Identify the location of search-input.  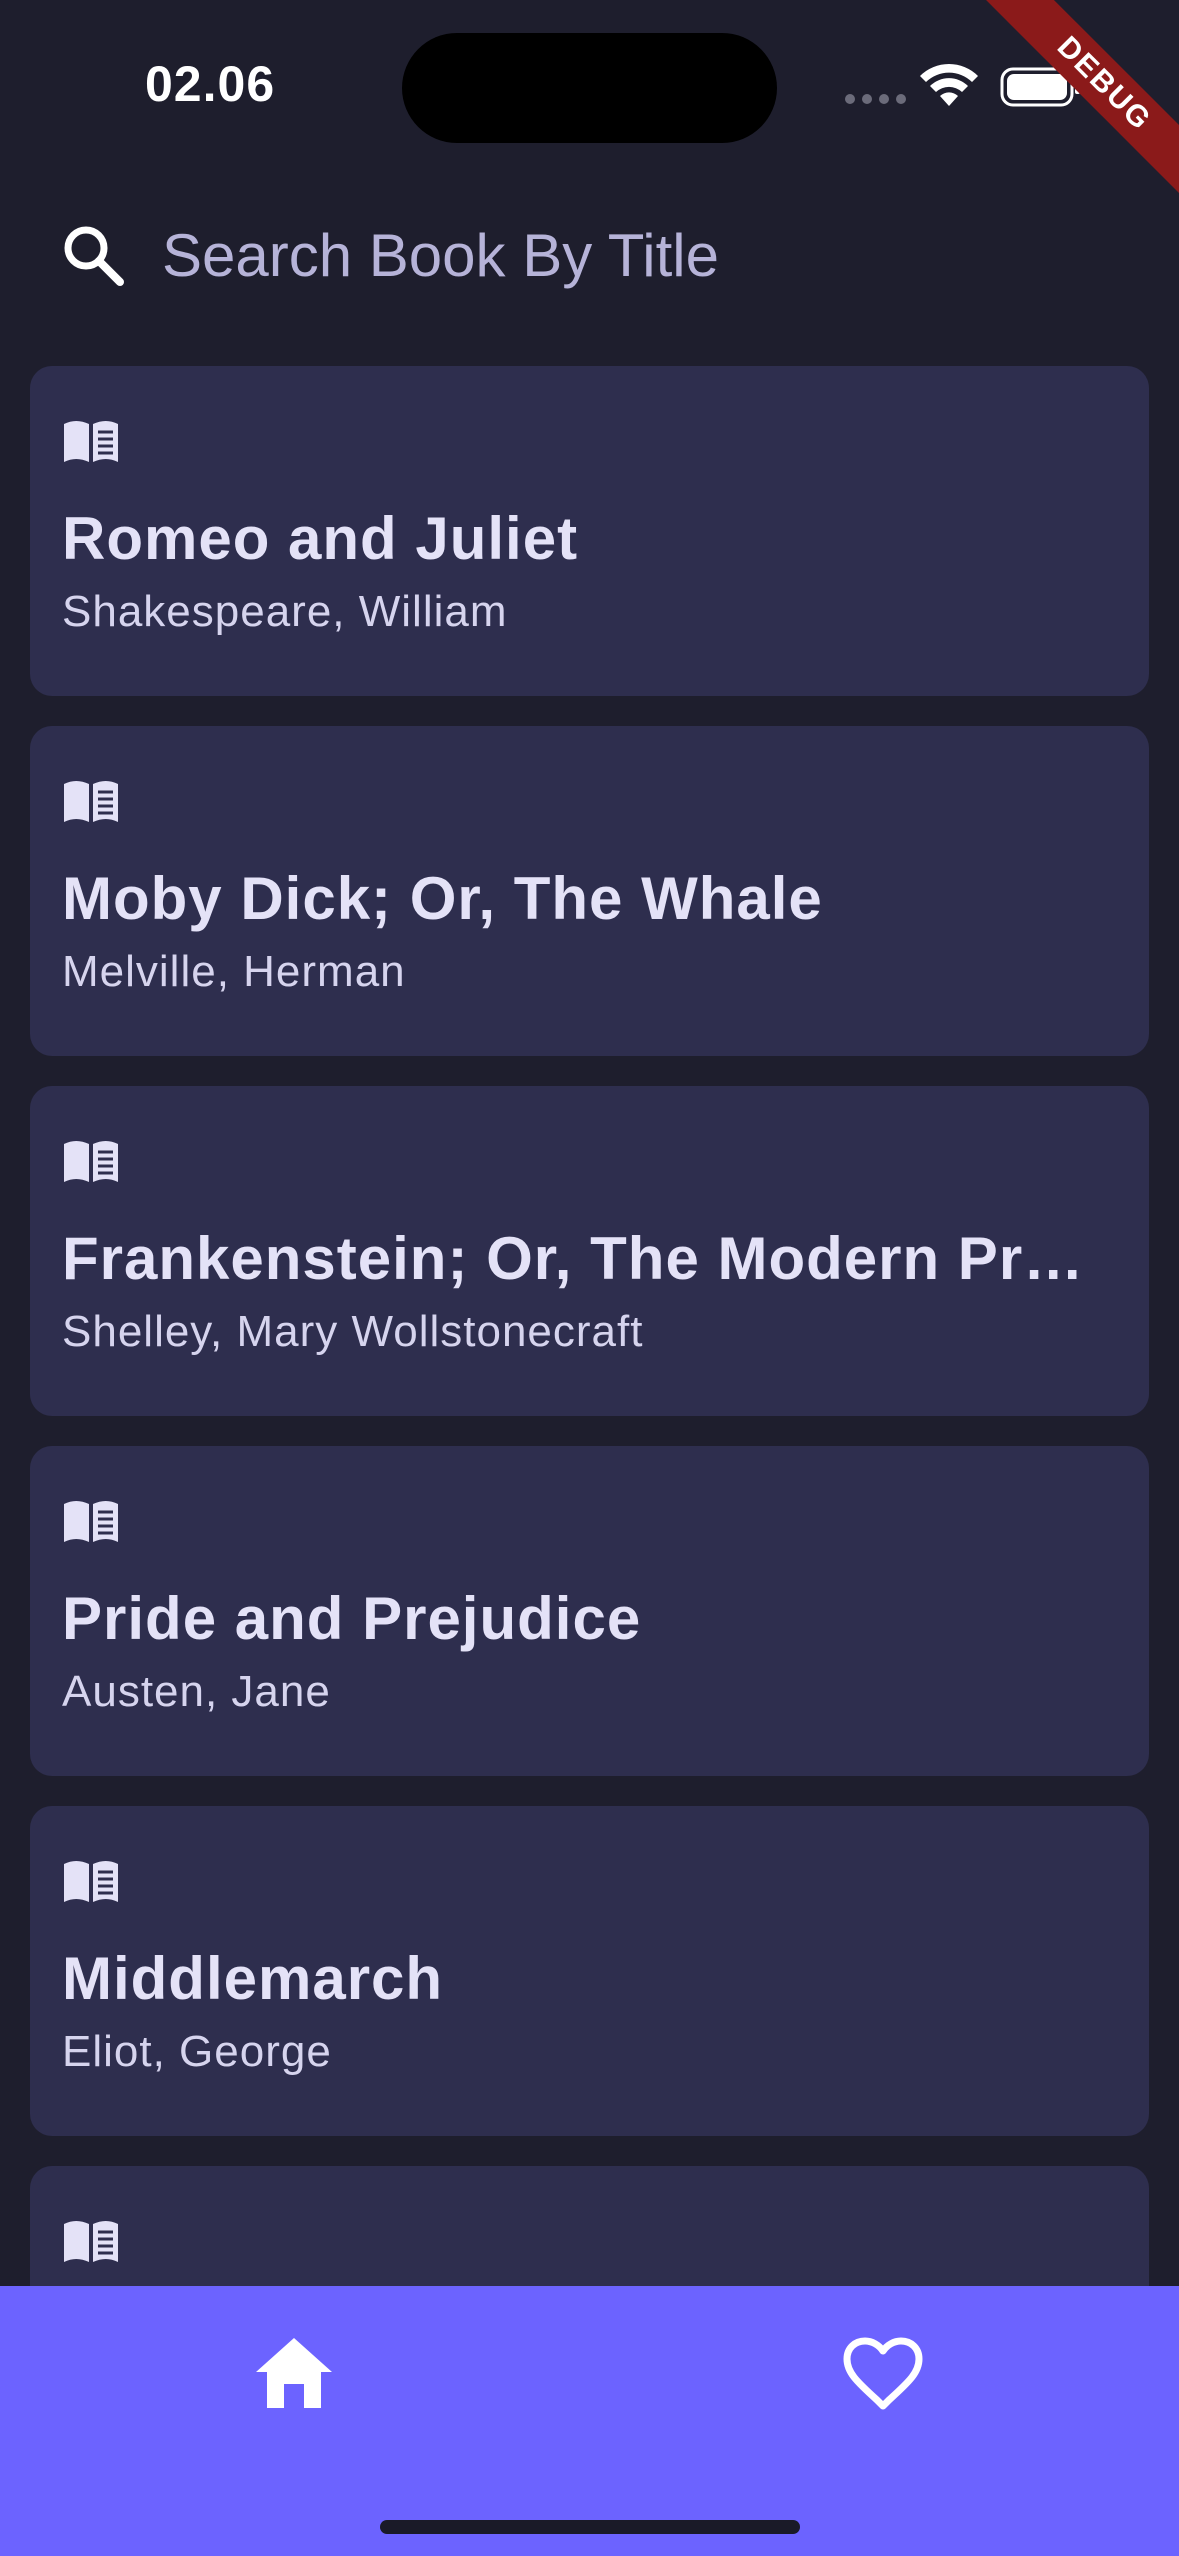
(612, 255).